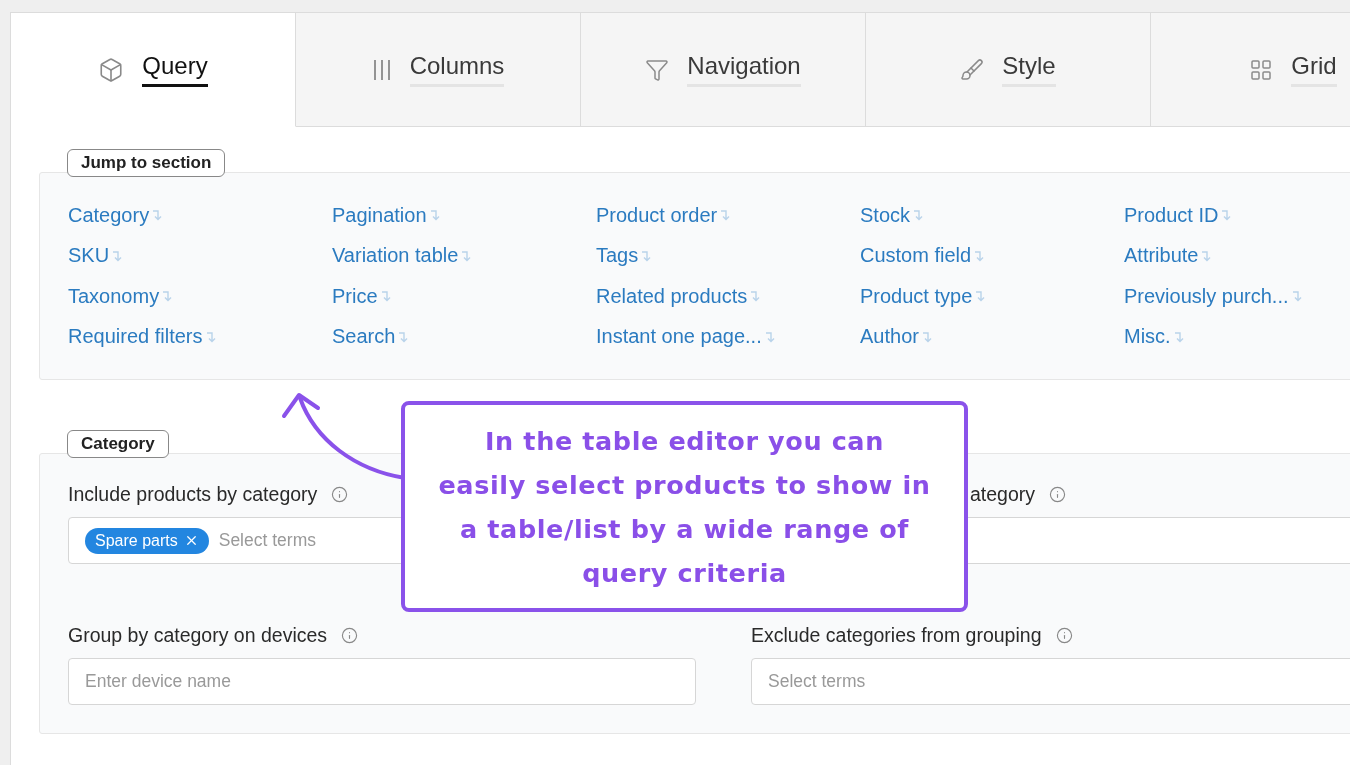 The image size is (1350, 765). I want to click on tab: Navigation, so click(723, 70).